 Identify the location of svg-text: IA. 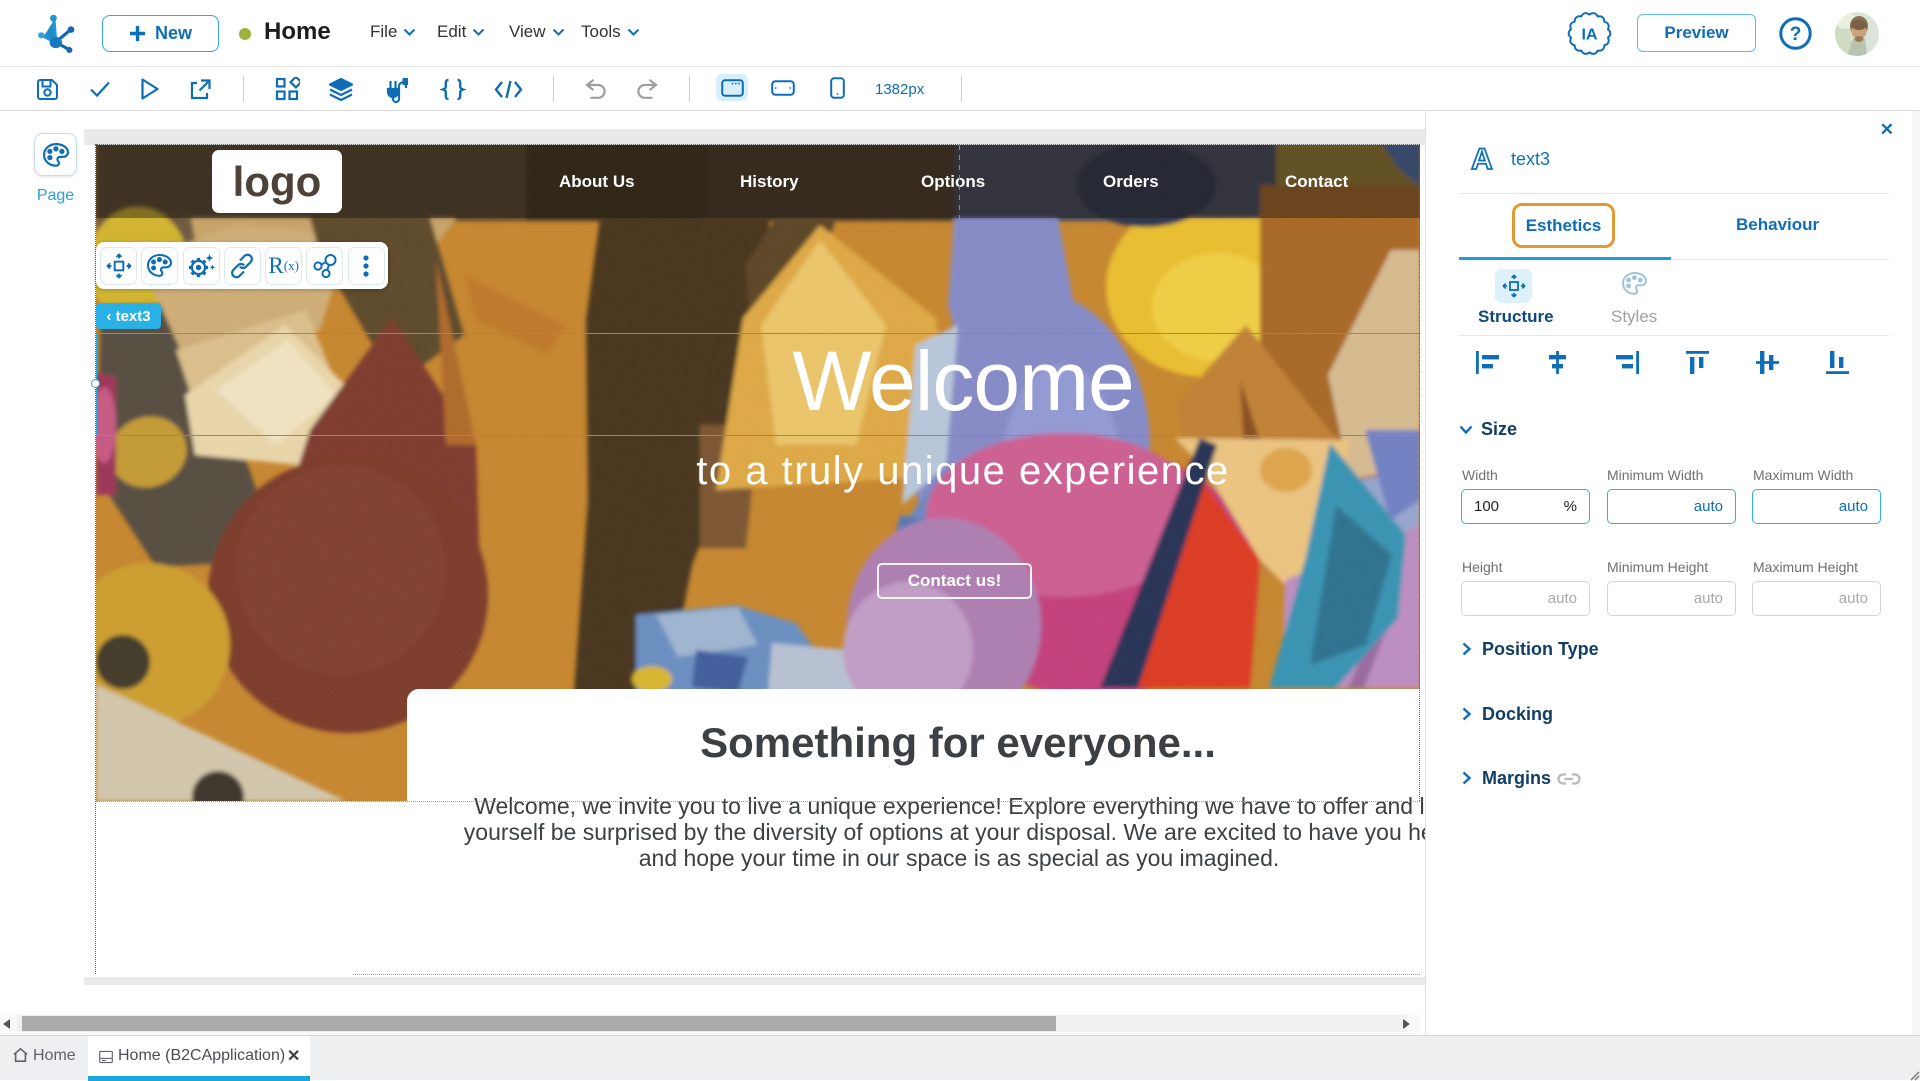
(1590, 35).